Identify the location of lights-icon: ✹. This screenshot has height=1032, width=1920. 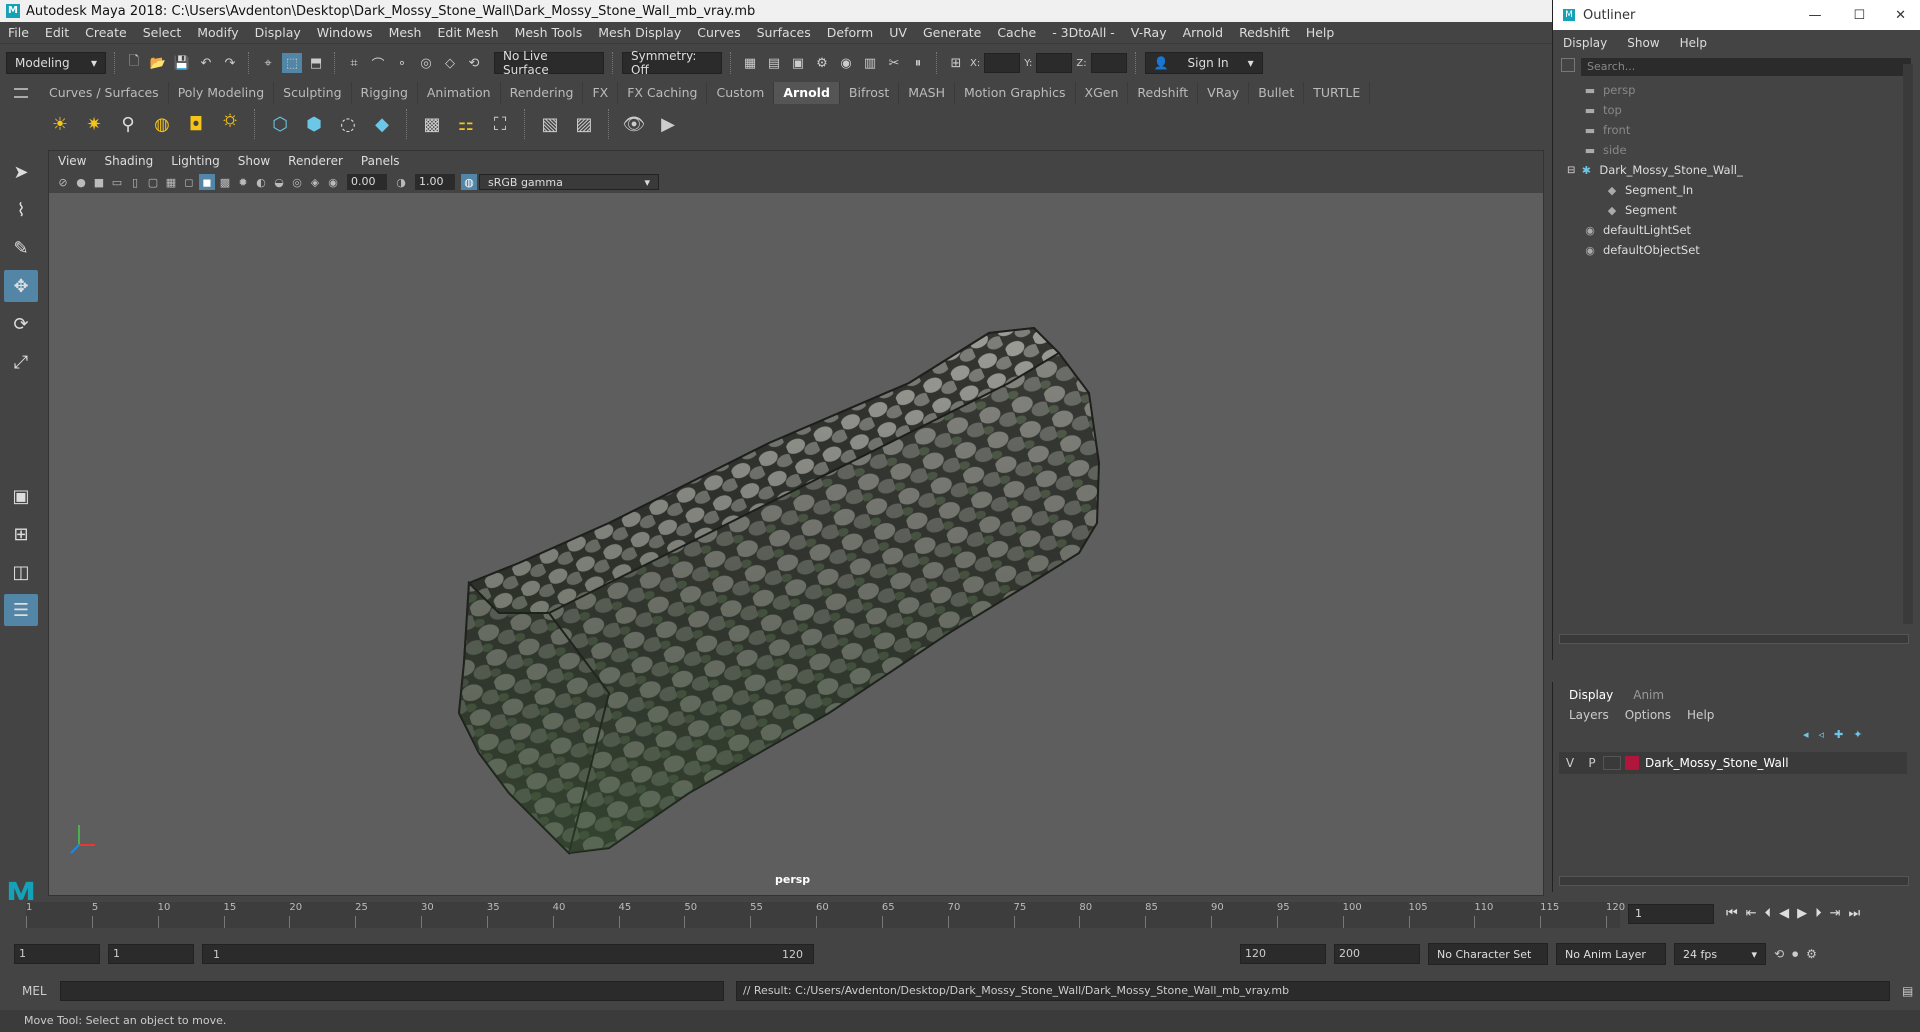
(243, 182).